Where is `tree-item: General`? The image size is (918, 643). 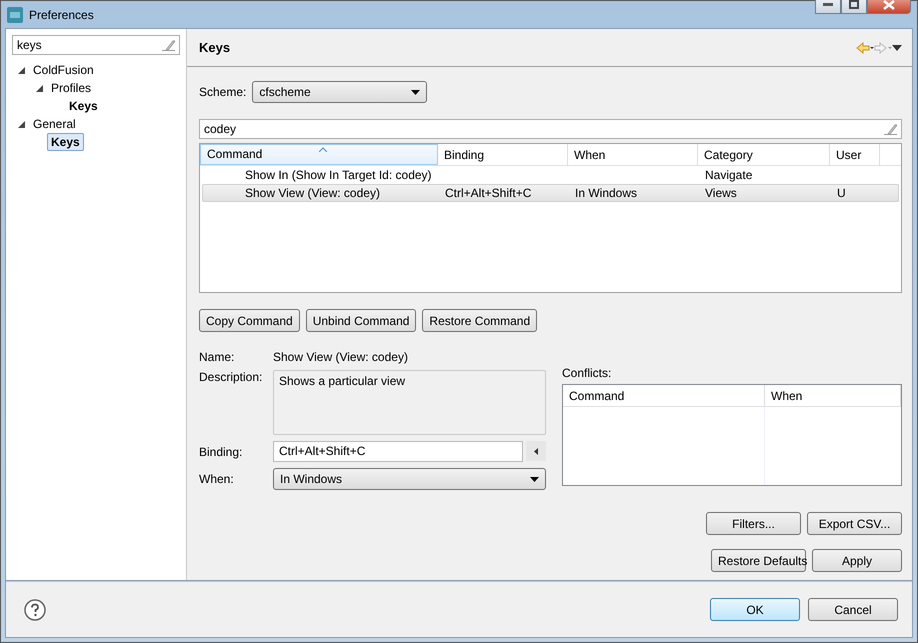 tree-item: General is located at coordinates (54, 124).